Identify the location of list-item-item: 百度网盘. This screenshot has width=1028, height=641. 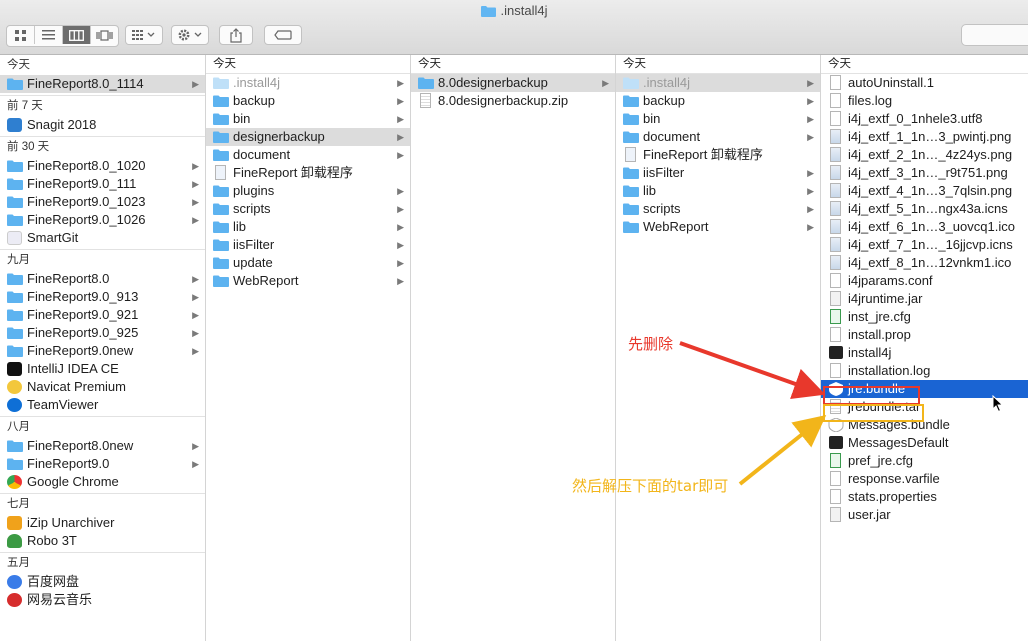
(102, 582).